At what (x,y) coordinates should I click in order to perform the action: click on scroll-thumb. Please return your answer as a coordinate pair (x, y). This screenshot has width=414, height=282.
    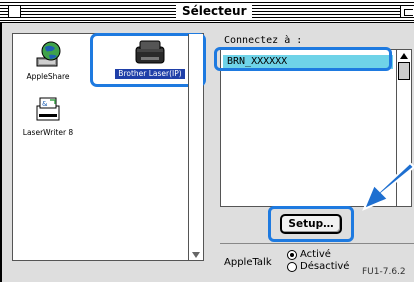
    Looking at the image, I should click on (404, 71).